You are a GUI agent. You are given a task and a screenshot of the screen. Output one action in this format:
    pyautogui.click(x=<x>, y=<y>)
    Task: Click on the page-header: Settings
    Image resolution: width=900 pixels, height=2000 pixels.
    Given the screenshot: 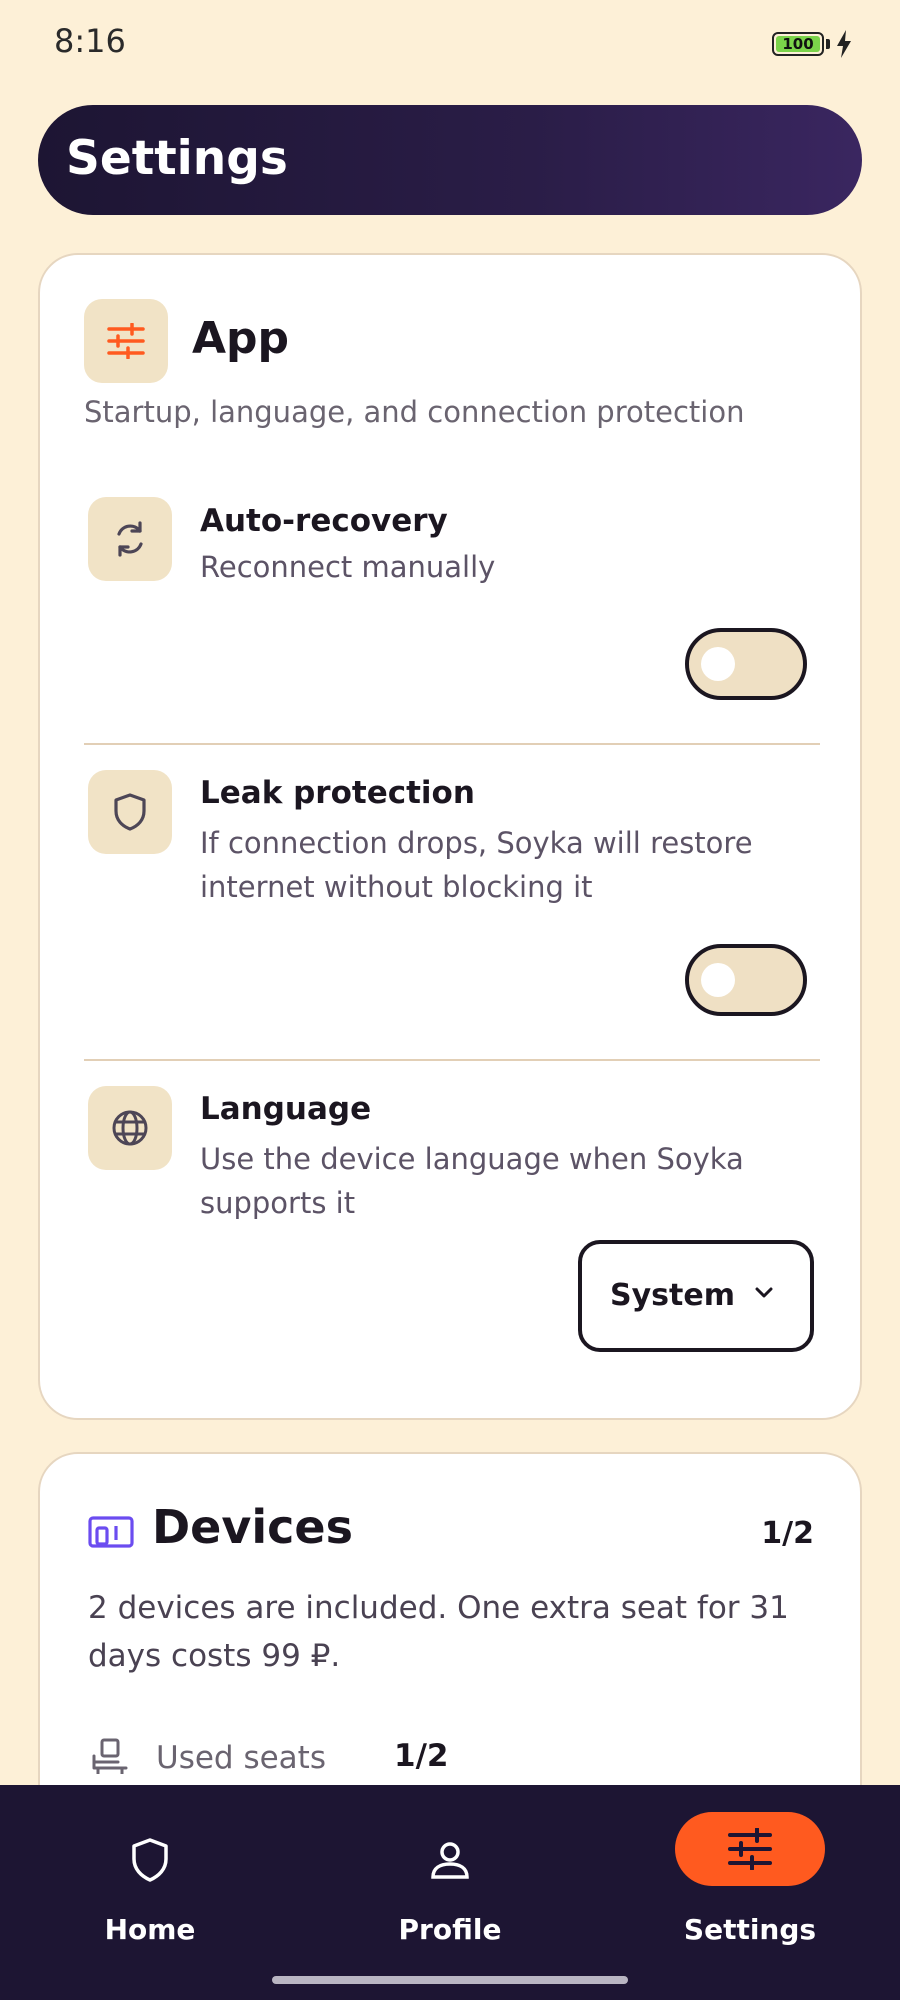 What is the action you would take?
    pyautogui.click(x=450, y=160)
    